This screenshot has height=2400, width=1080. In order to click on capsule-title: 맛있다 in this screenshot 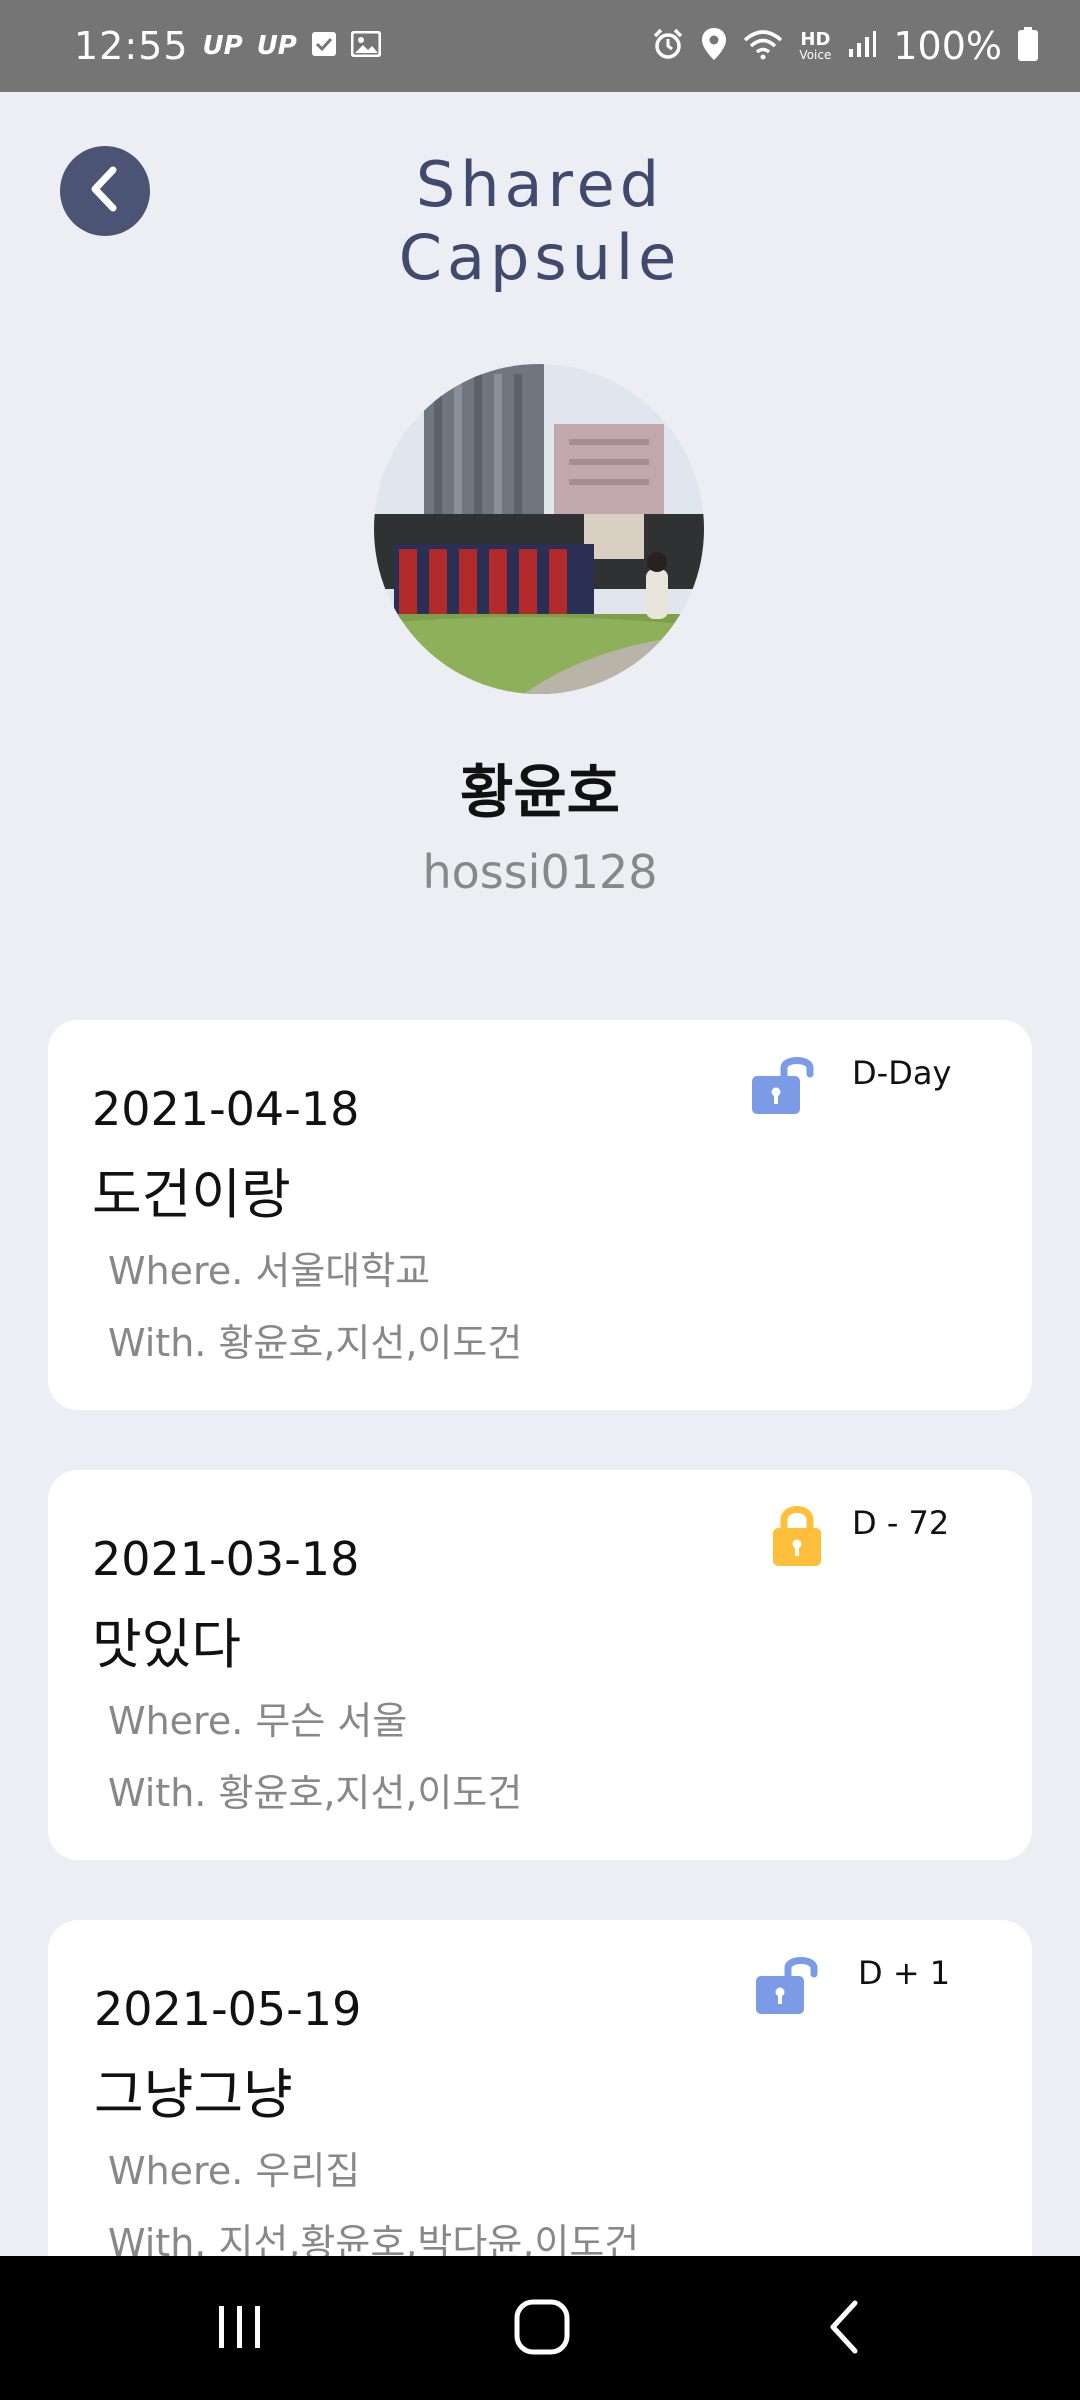, I will do `click(167, 1644)`.